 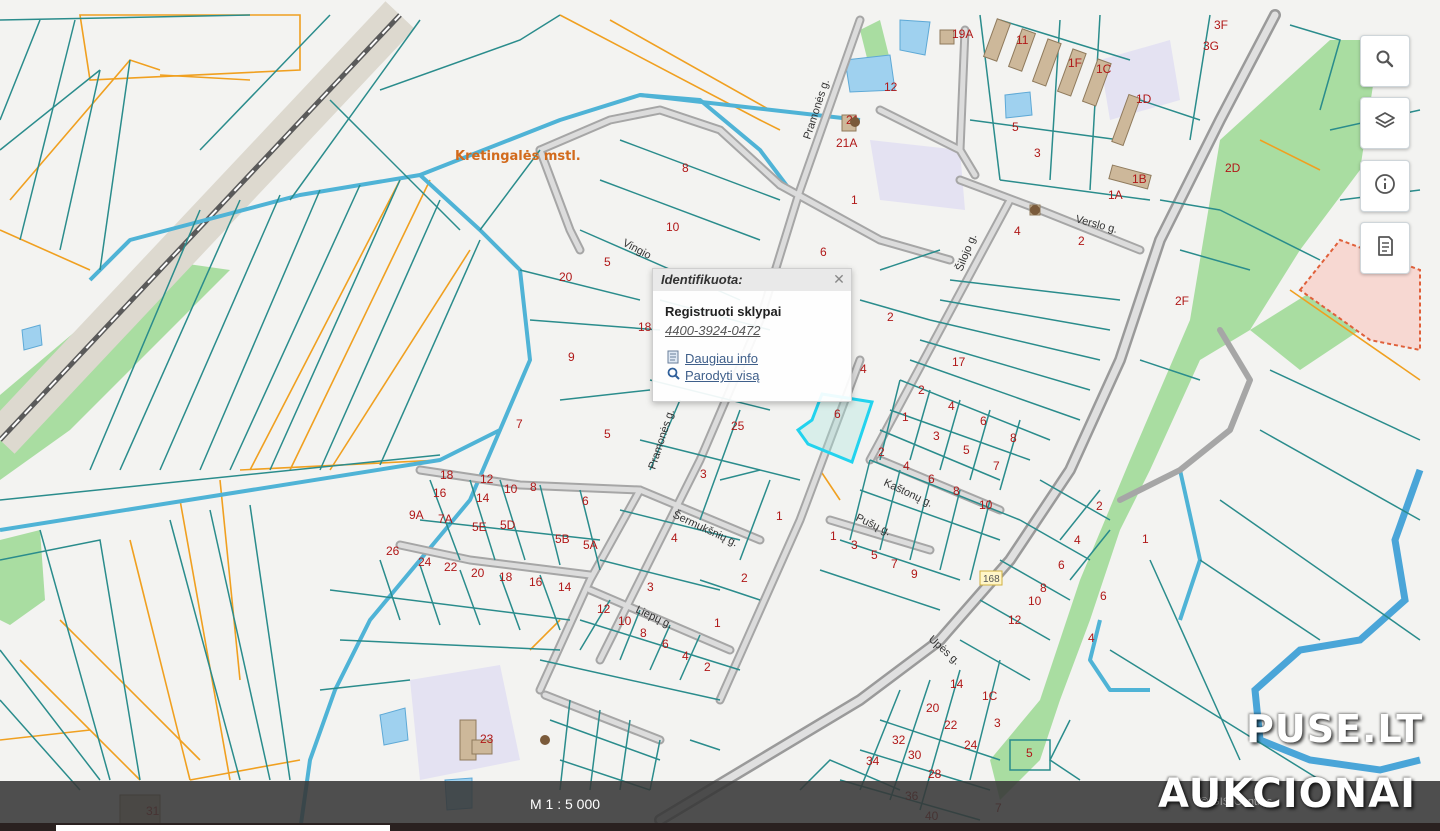 What do you see at coordinates (899, 740) in the screenshot?
I see `plot-number: 32` at bounding box center [899, 740].